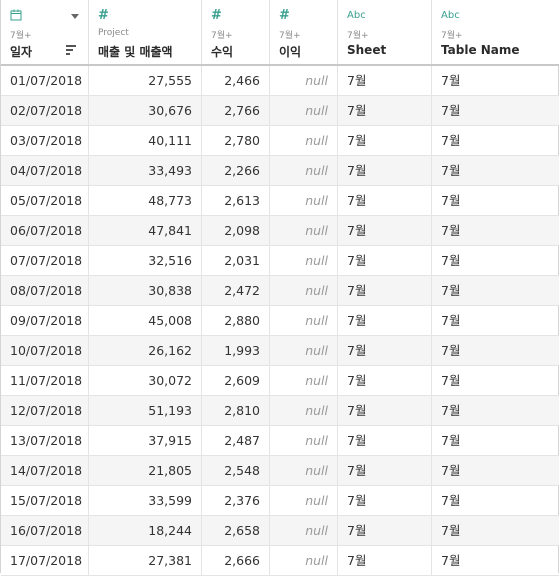 The height and width of the screenshot is (576, 559). Describe the element at coordinates (45, 560) in the screenshot. I see `cell-date: 17/07/2018` at that location.